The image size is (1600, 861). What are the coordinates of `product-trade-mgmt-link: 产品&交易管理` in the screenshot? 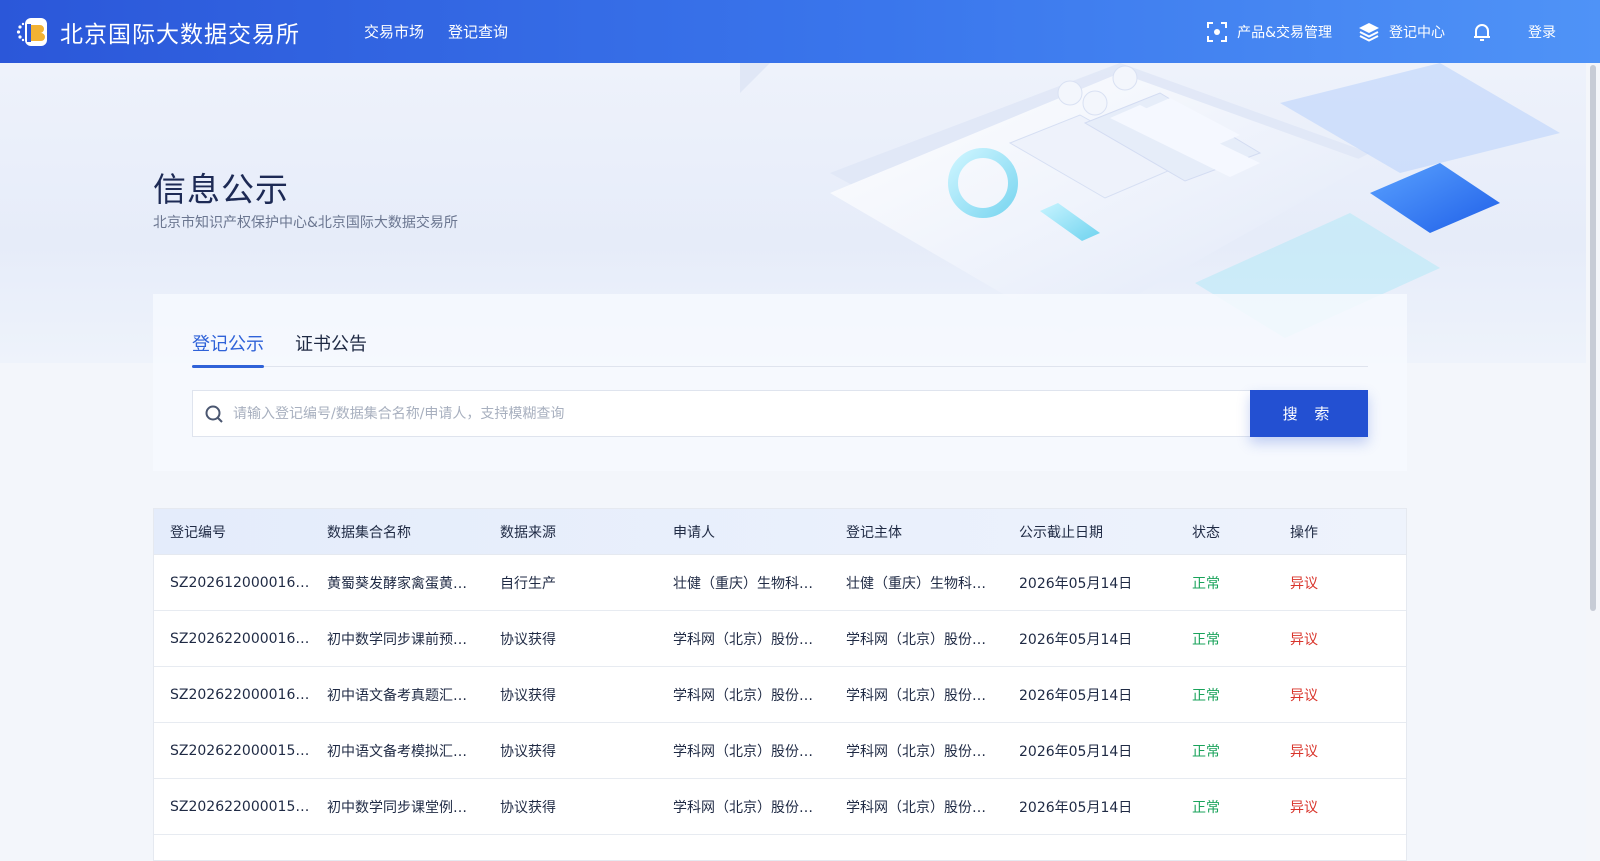 It's located at (1269, 32).